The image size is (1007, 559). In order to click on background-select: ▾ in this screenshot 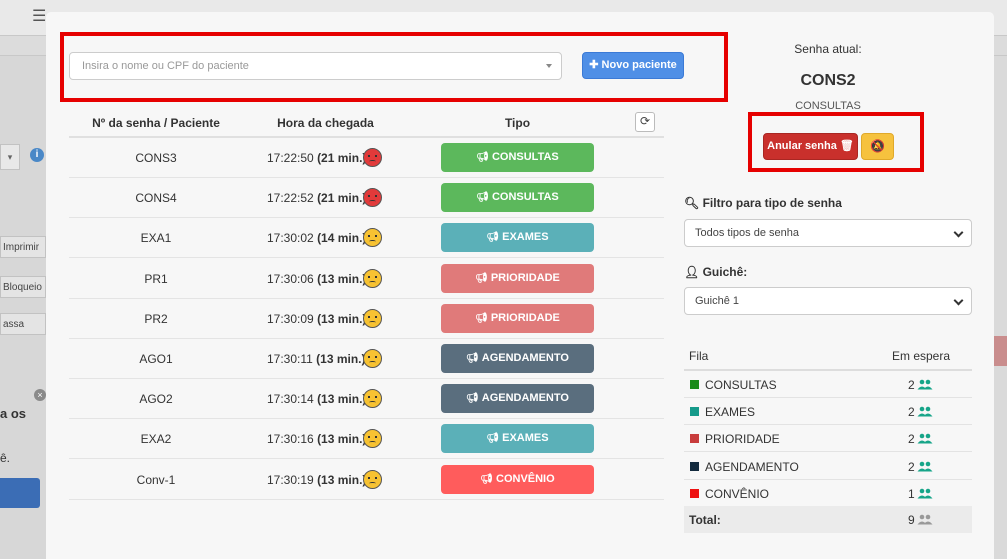, I will do `click(10, 157)`.